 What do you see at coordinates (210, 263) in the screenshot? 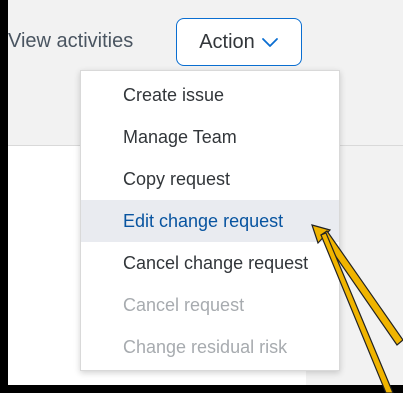
I see `menu-item-cancel-change-request: Cancel change request` at bounding box center [210, 263].